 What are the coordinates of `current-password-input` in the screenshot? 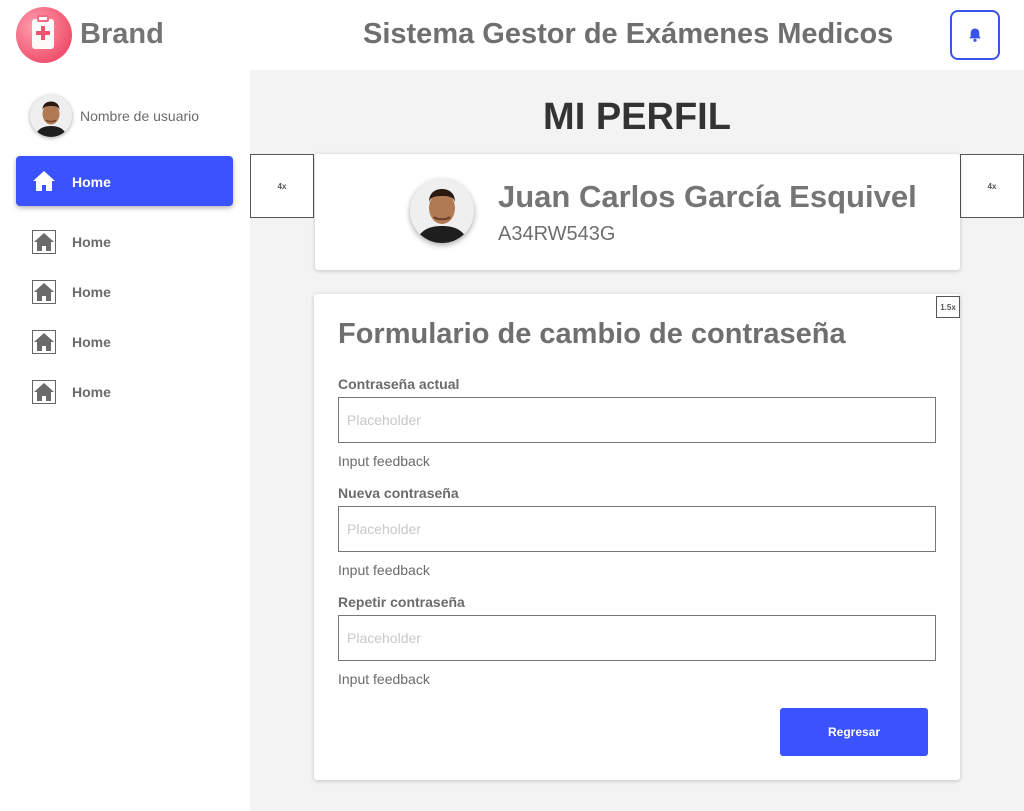 It's located at (637, 420).